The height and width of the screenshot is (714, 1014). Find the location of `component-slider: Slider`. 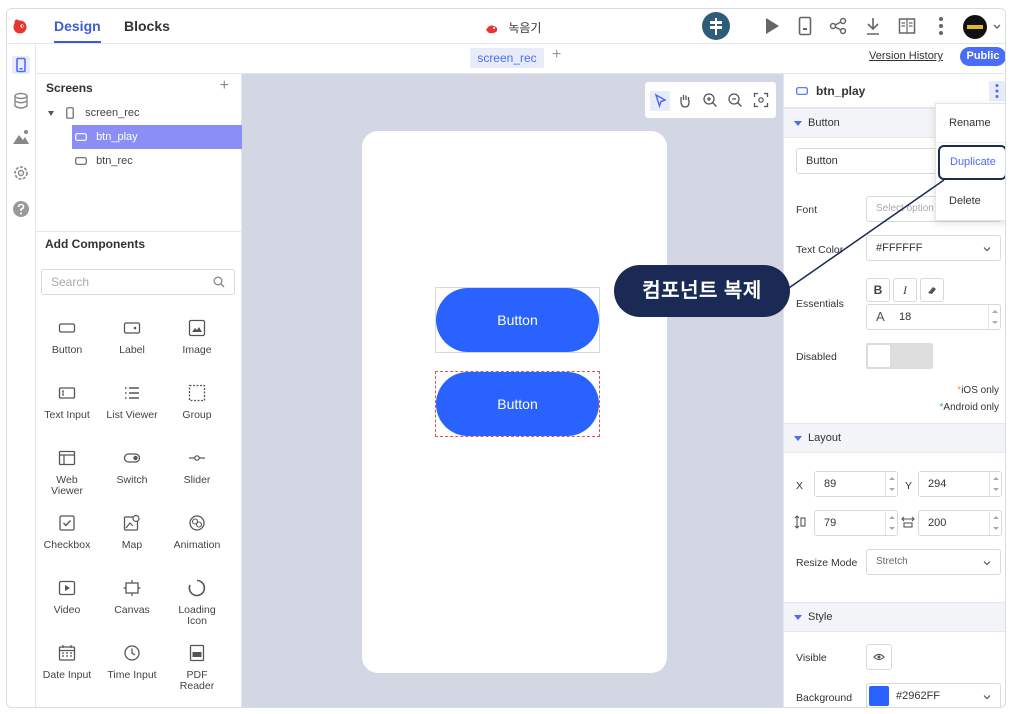

component-slider: Slider is located at coordinates (197, 467).